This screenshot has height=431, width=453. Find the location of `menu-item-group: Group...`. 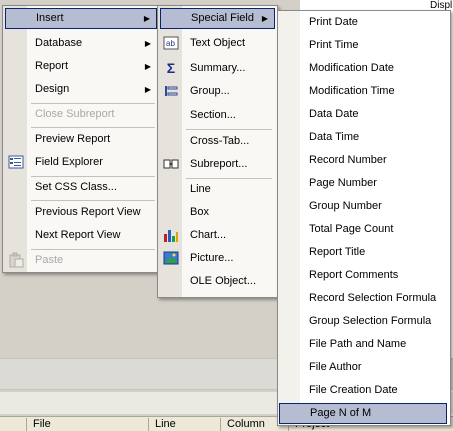

menu-item-group: Group... is located at coordinates (217, 91).